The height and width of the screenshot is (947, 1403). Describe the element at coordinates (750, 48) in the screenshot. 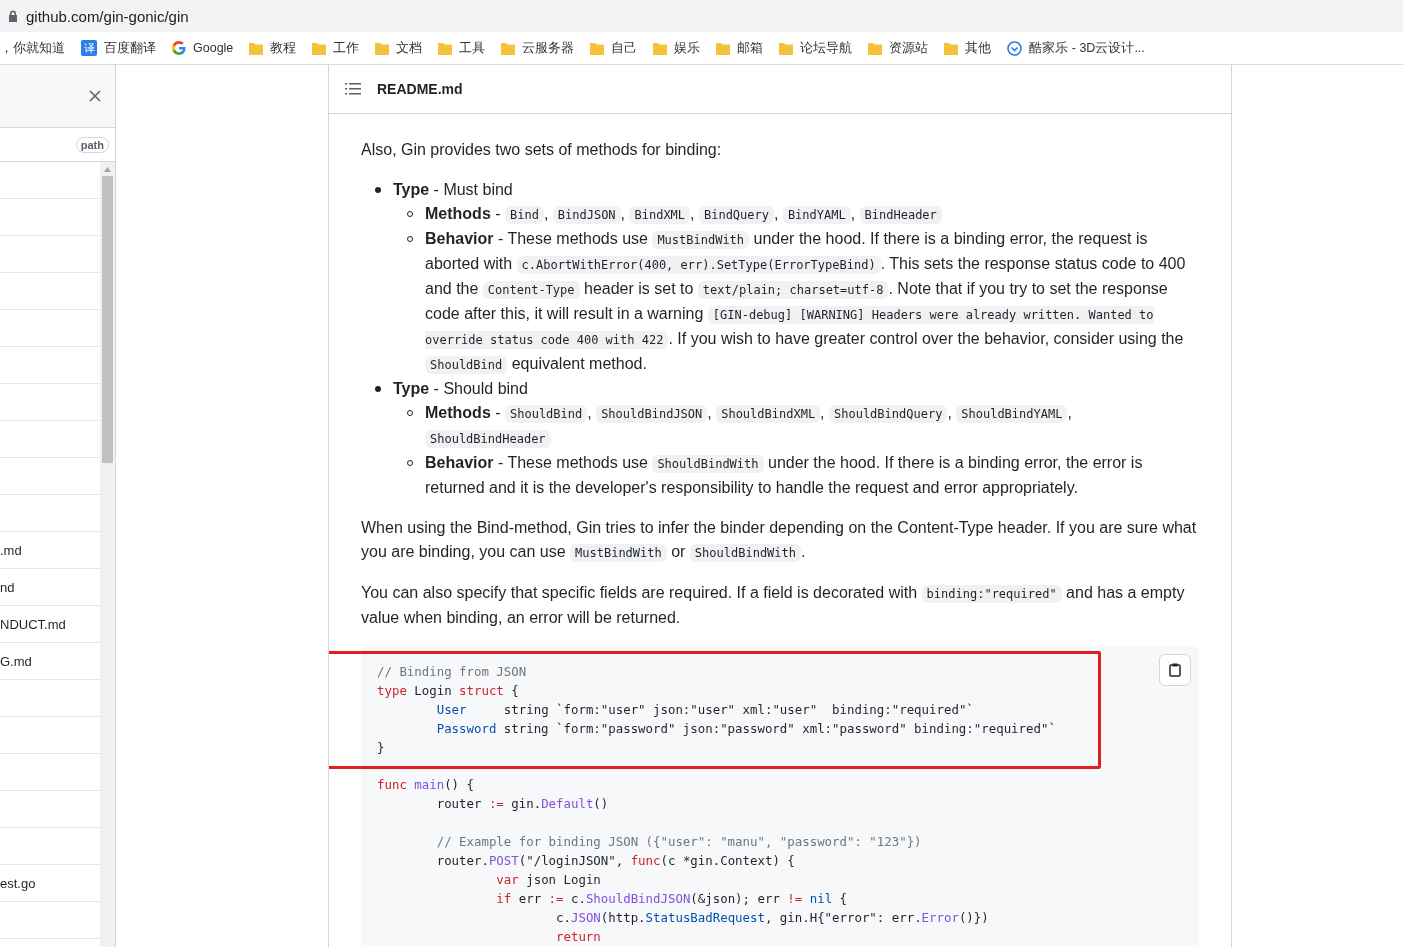

I see `bookmark-link: 邮箱` at that location.